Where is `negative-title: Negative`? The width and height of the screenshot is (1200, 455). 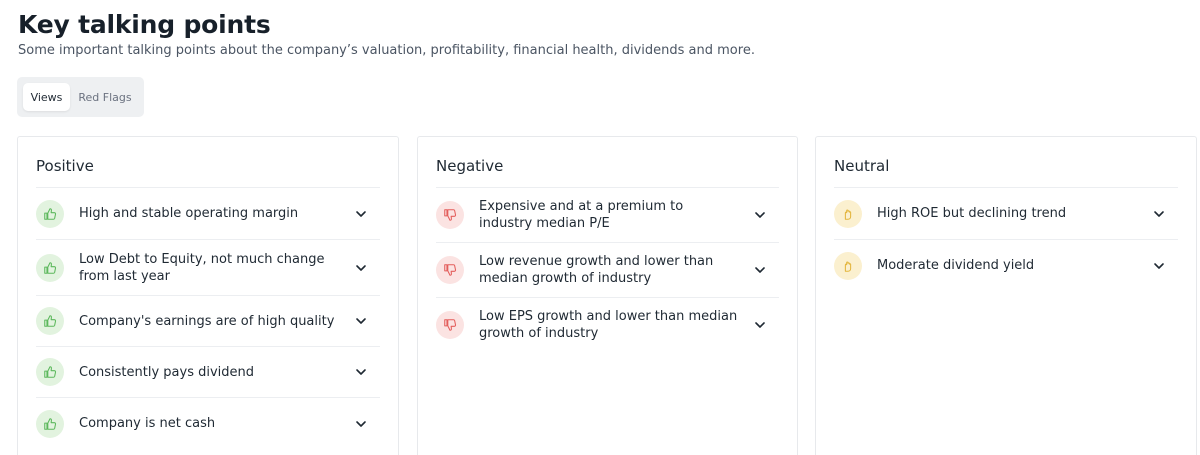 negative-title: Negative is located at coordinates (470, 166).